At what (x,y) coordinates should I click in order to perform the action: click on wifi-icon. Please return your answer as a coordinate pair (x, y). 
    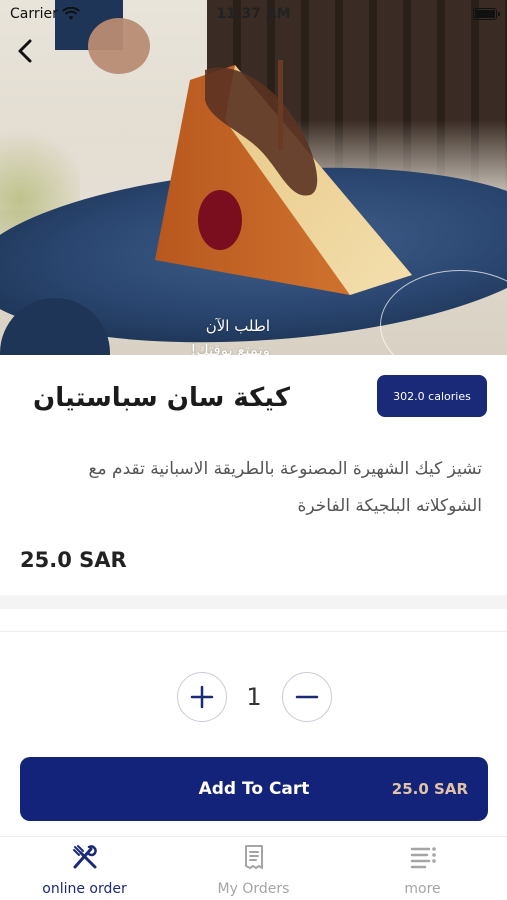
    Looking at the image, I should click on (71, 13).